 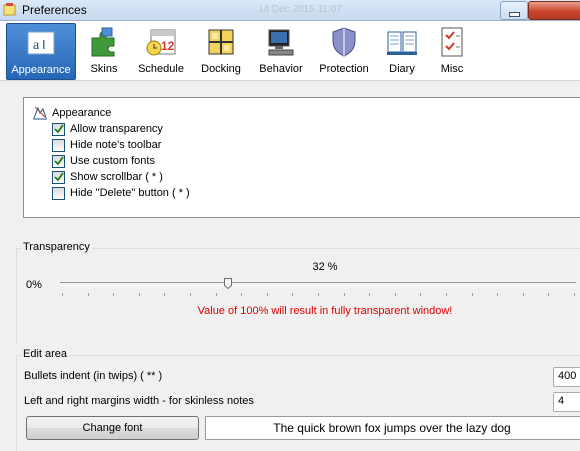 I want to click on tab-appearance: a I Appearance, so click(x=41, y=51).